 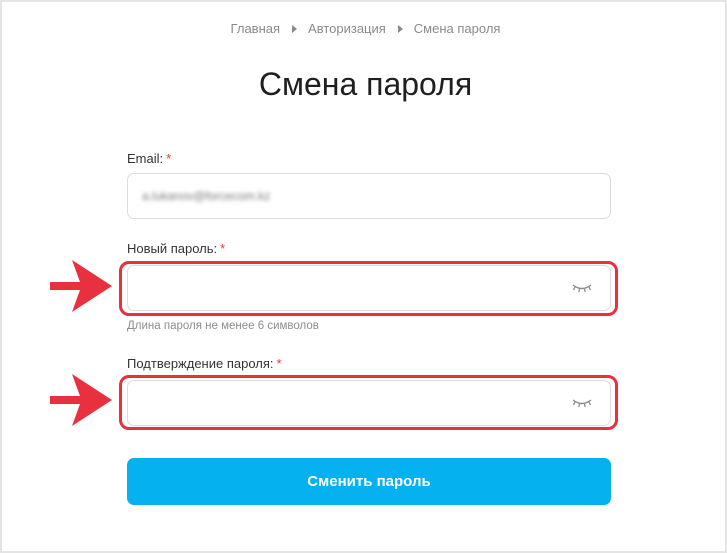 What do you see at coordinates (457, 28) in the screenshot?
I see `breadcrumb-current: Смена пароля` at bounding box center [457, 28].